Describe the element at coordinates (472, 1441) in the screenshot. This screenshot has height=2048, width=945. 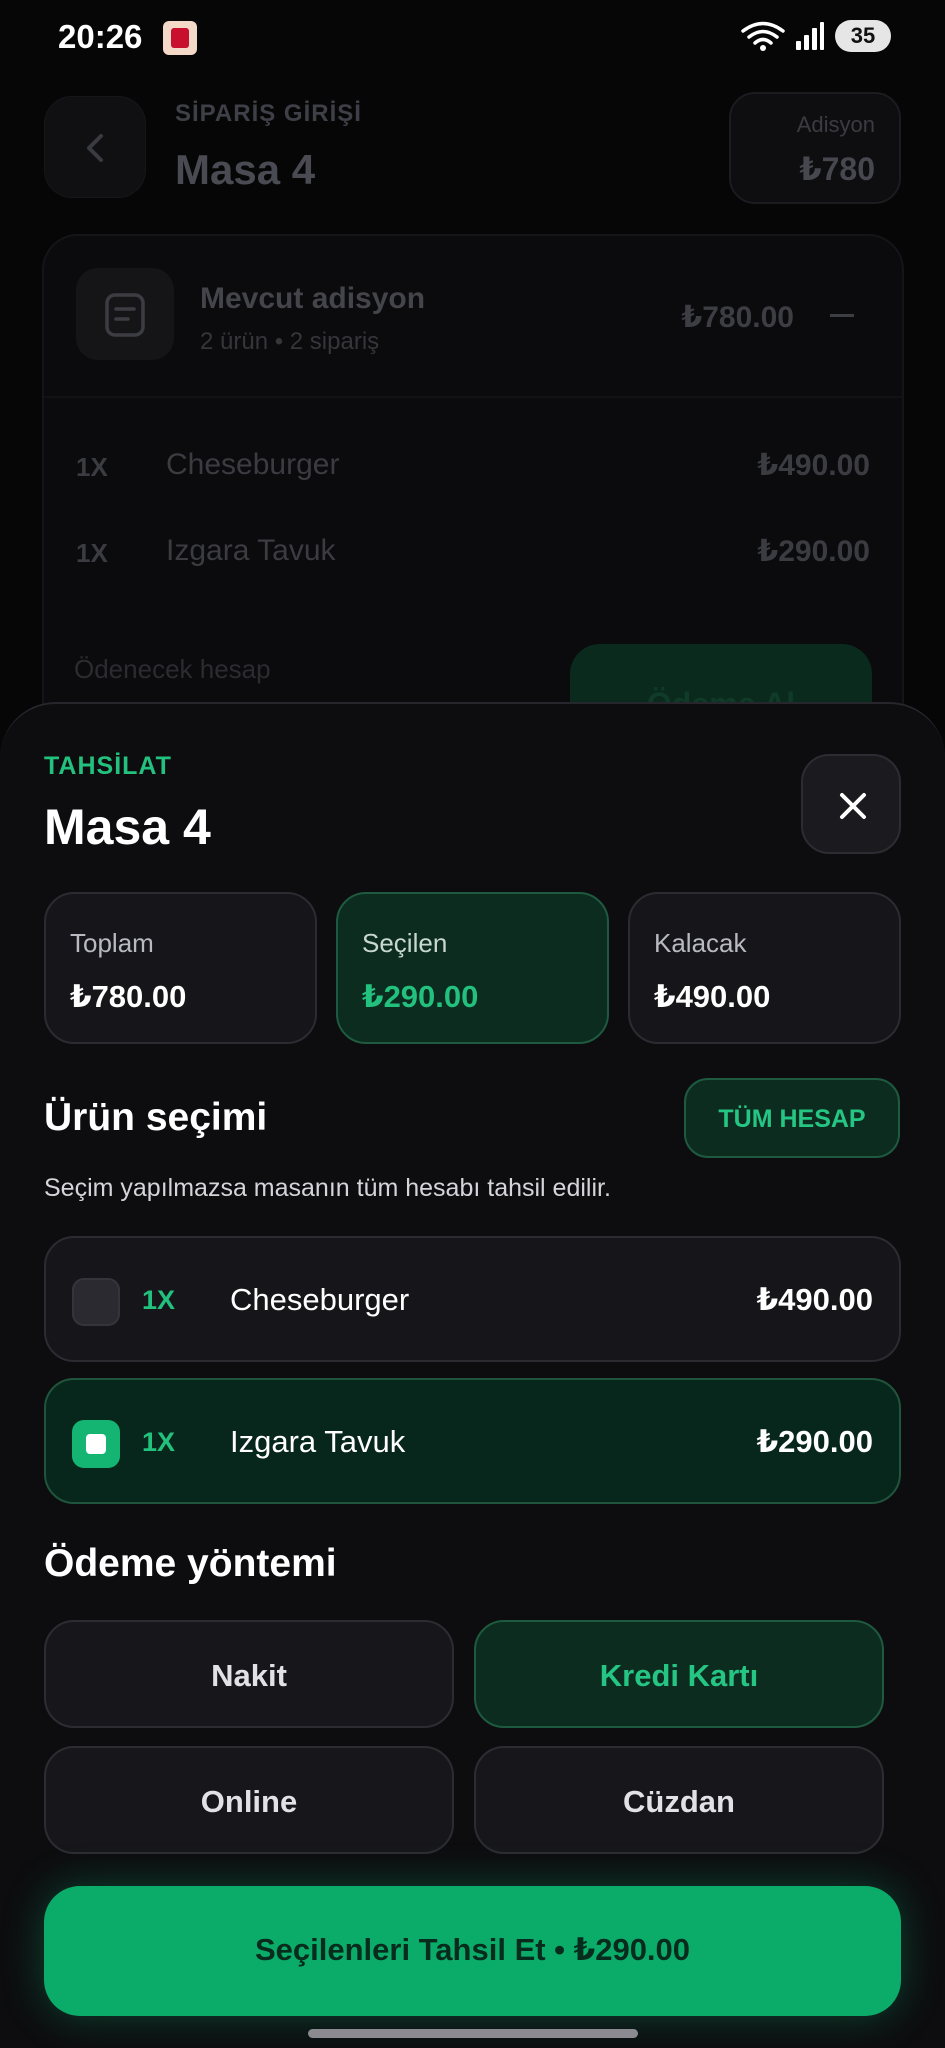
I see `product-item: 1X Izgara Tavuk ₺290.00` at that location.